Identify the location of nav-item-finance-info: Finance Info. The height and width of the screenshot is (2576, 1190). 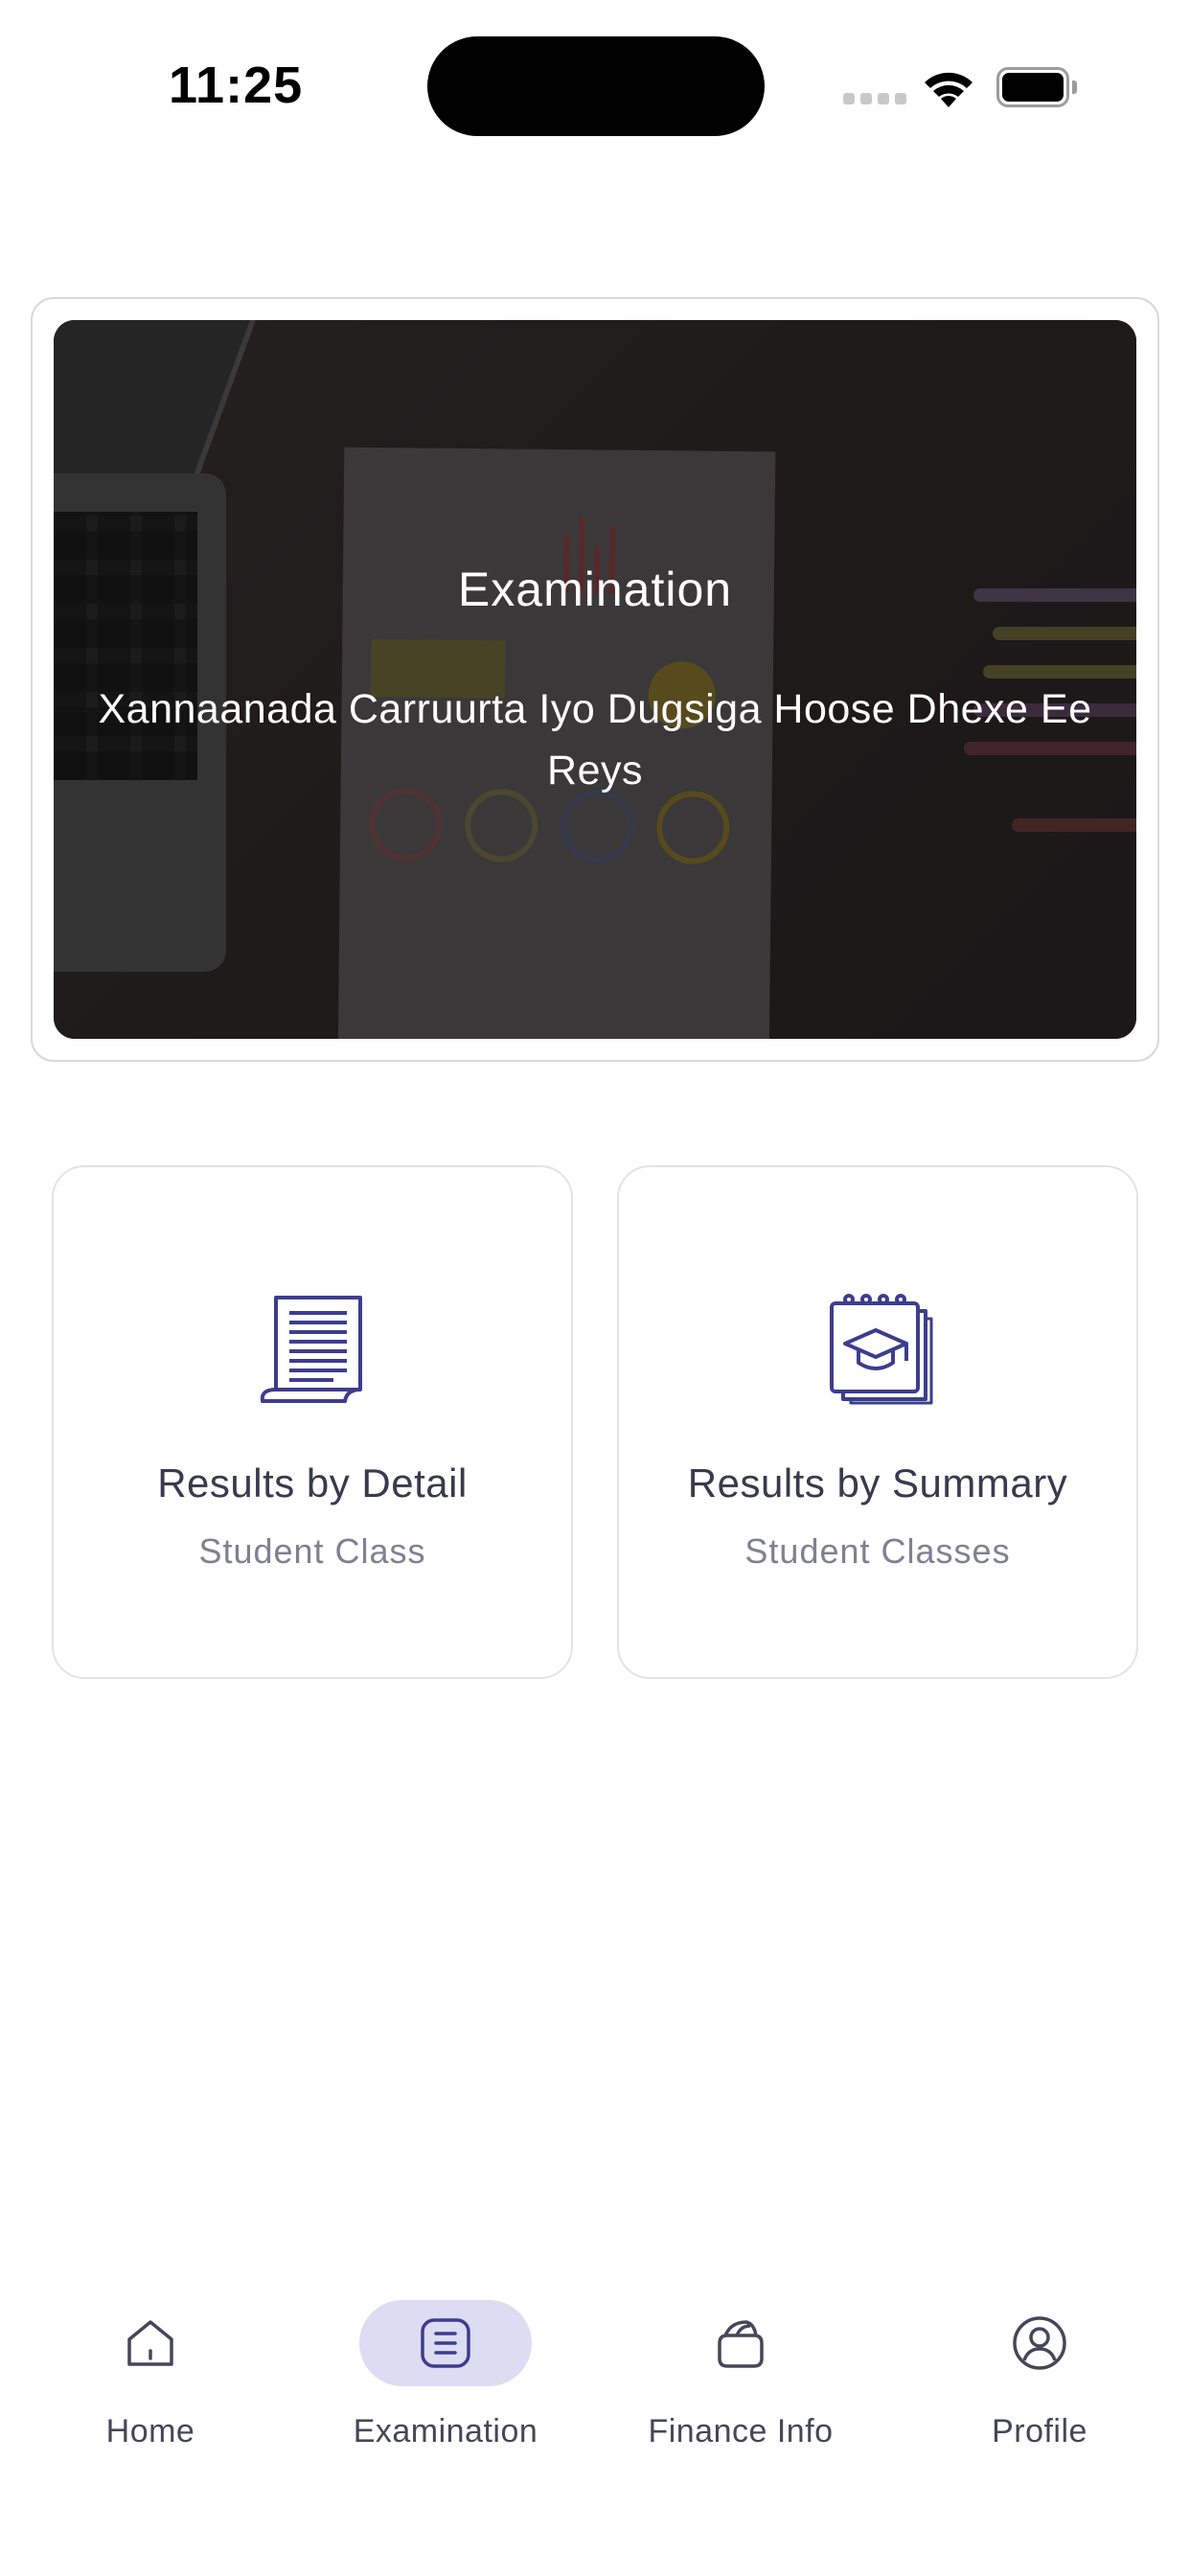
(741, 2396).